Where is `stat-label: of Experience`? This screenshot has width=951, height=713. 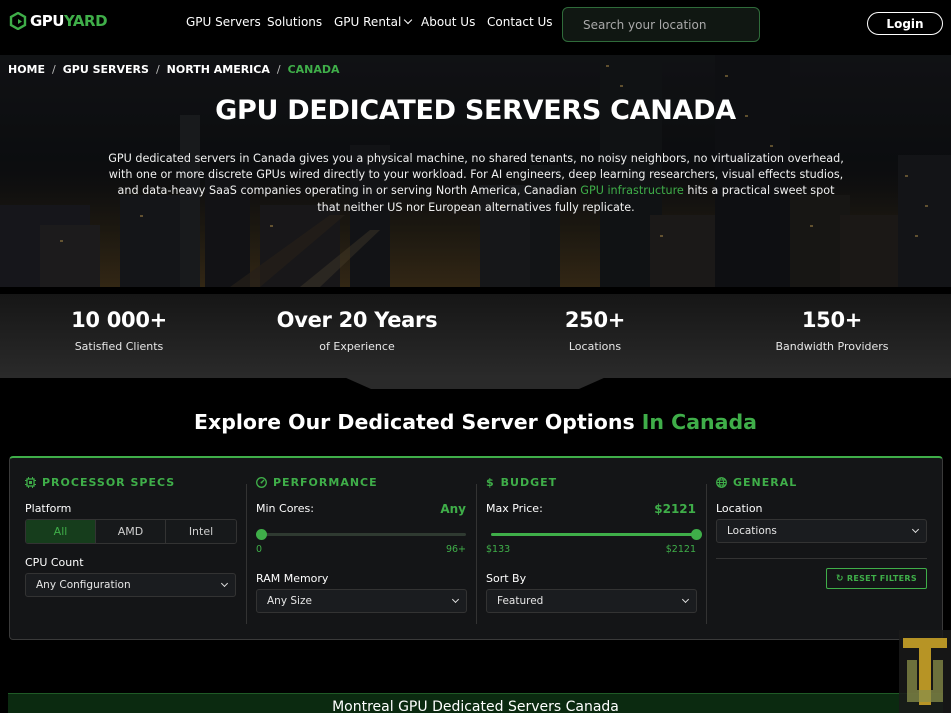
stat-label: of Experience is located at coordinates (357, 346).